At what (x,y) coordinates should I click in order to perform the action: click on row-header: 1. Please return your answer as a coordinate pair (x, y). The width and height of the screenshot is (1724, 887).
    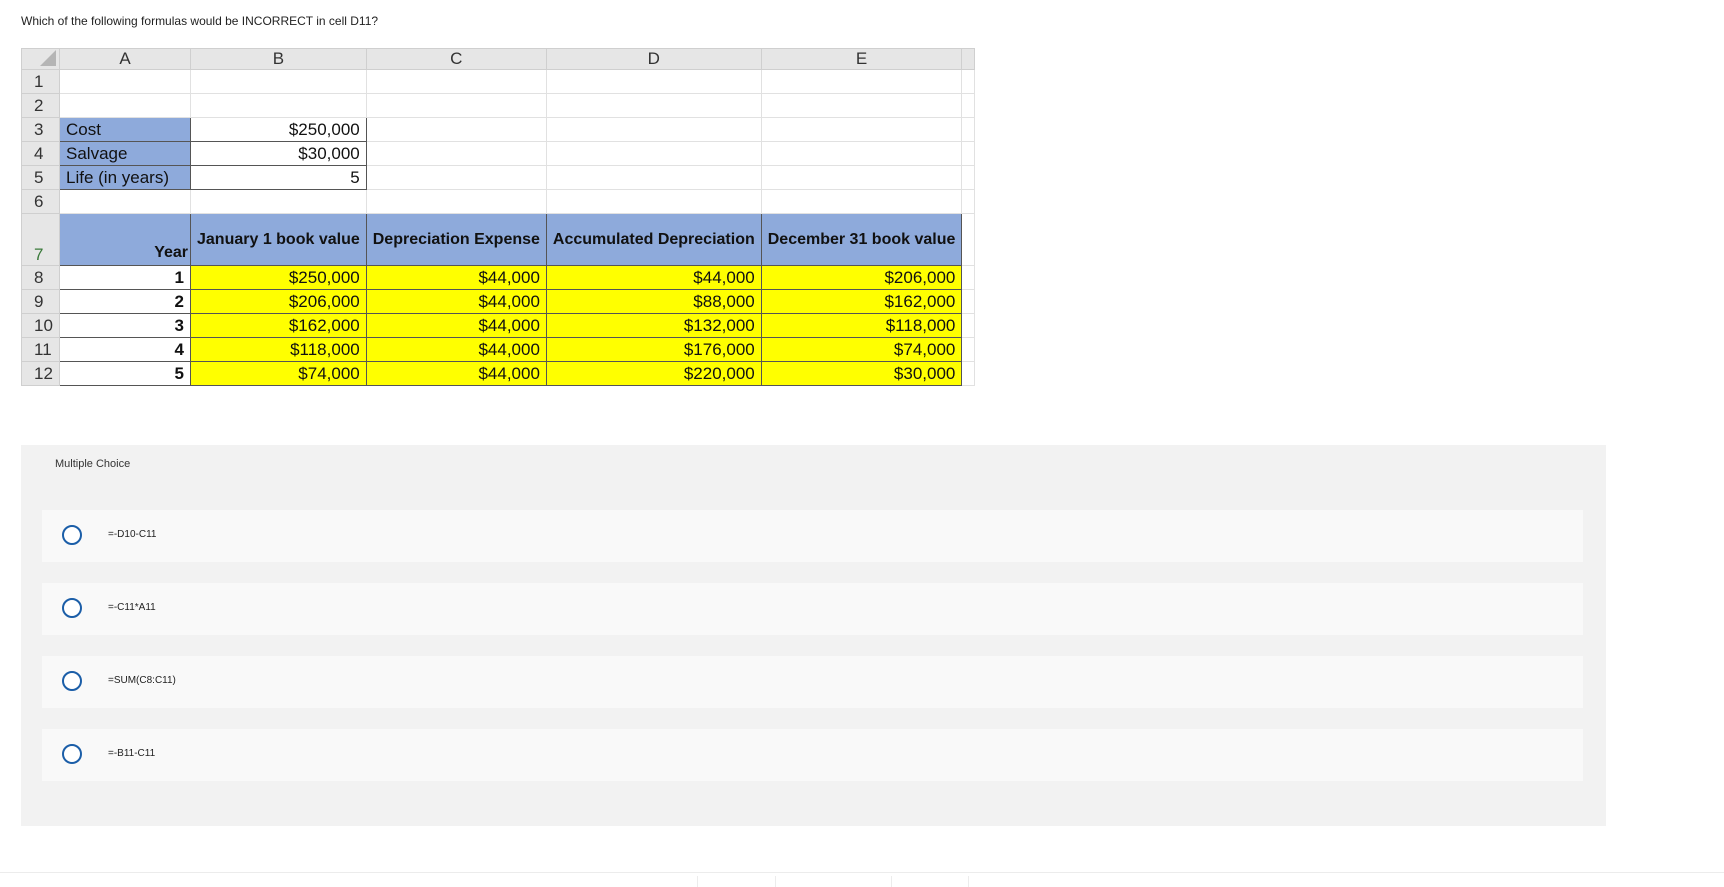
    Looking at the image, I should click on (40, 81).